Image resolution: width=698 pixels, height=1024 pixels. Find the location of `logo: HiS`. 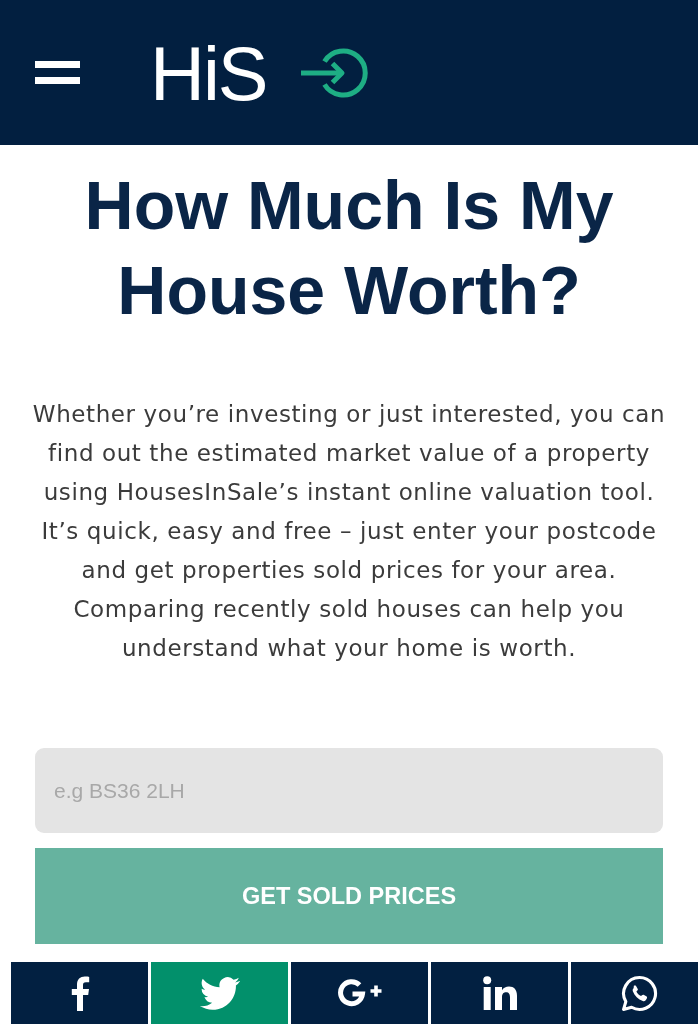

logo: HiS is located at coordinates (208, 72).